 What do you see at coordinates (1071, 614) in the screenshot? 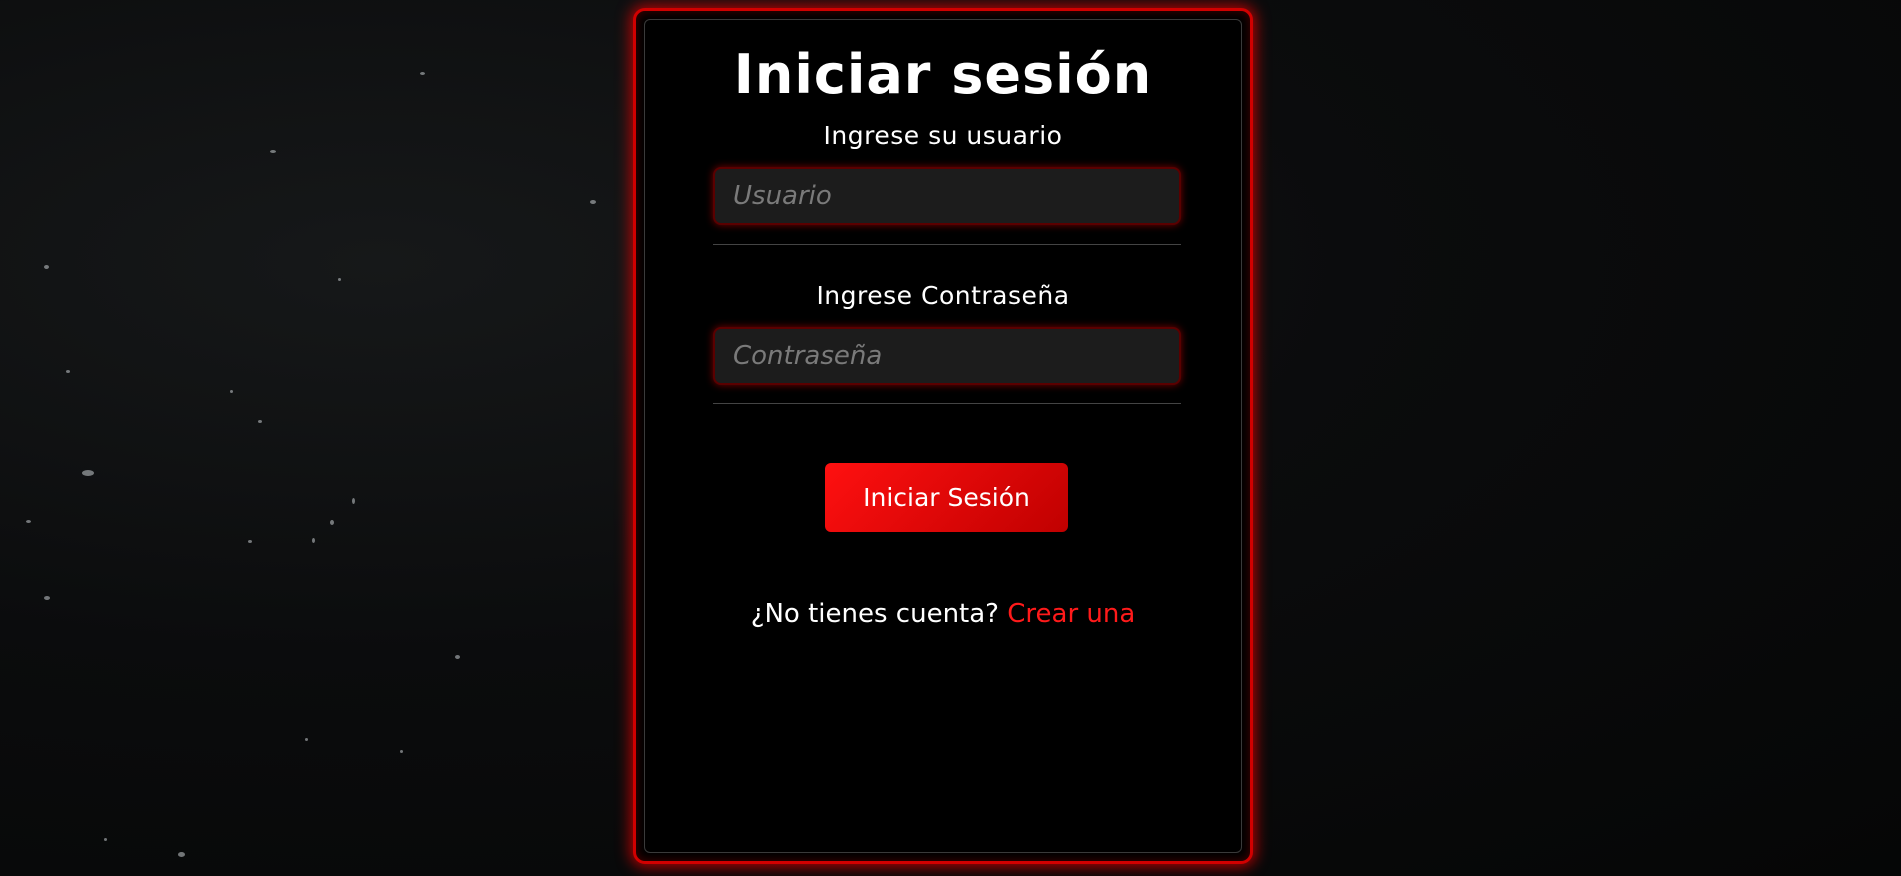
I see `create-account-link: Crear una` at bounding box center [1071, 614].